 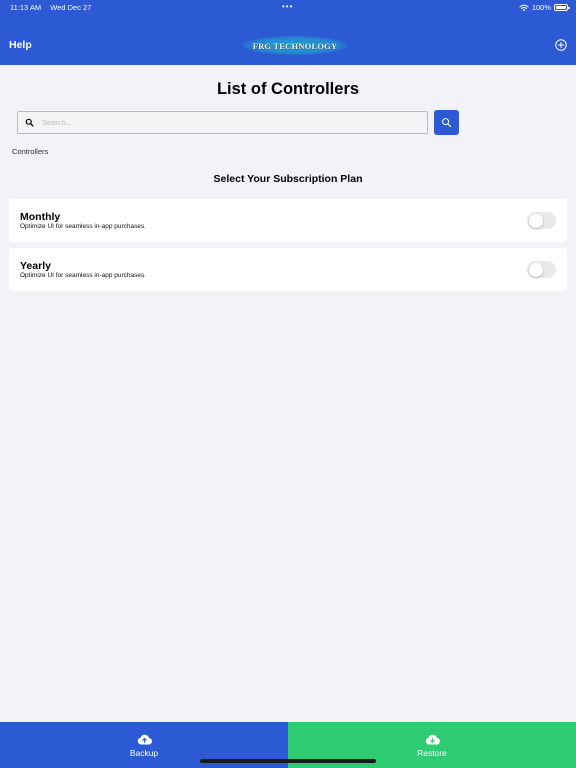 What do you see at coordinates (288, 761) in the screenshot?
I see `home-indicator` at bounding box center [288, 761].